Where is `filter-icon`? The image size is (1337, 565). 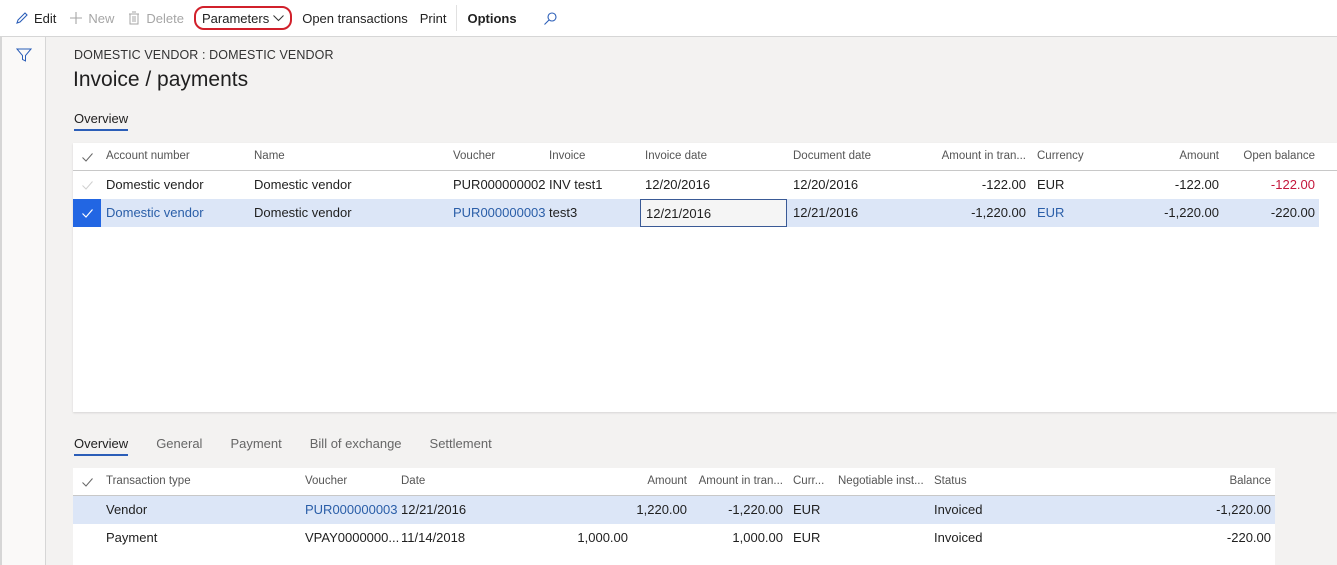
filter-icon is located at coordinates (24, 56).